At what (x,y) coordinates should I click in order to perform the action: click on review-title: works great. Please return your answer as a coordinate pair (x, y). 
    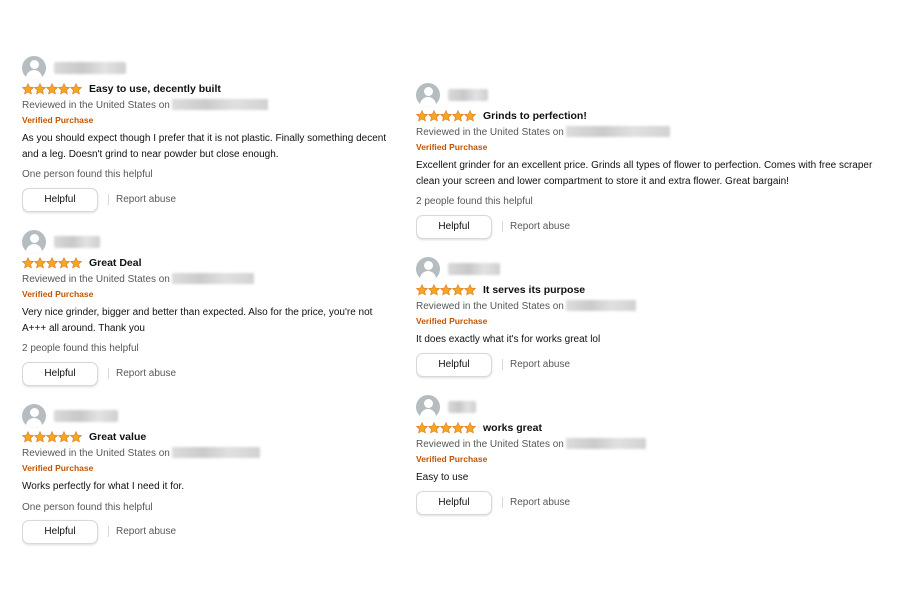
    Looking at the image, I should click on (512, 428).